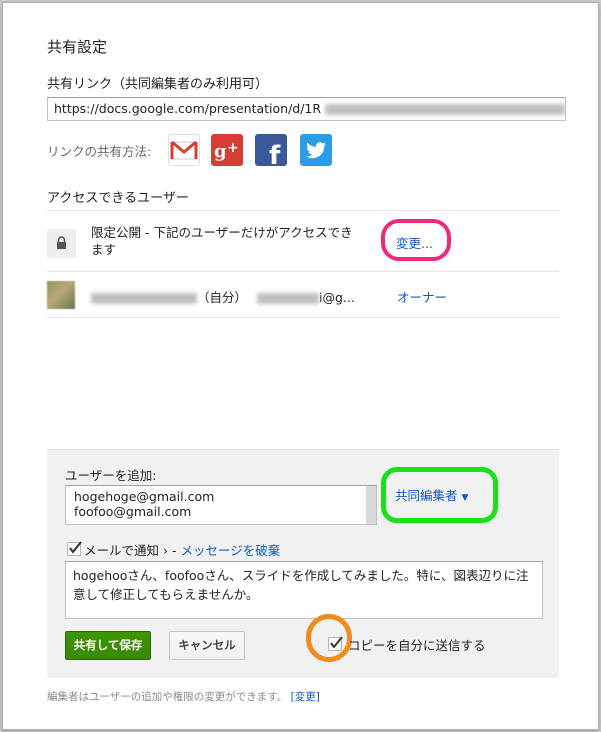  Describe the element at coordinates (158, 84) in the screenshot. I see `share-link-label: 共有リンク（共同編集者のみ利用可）` at that location.